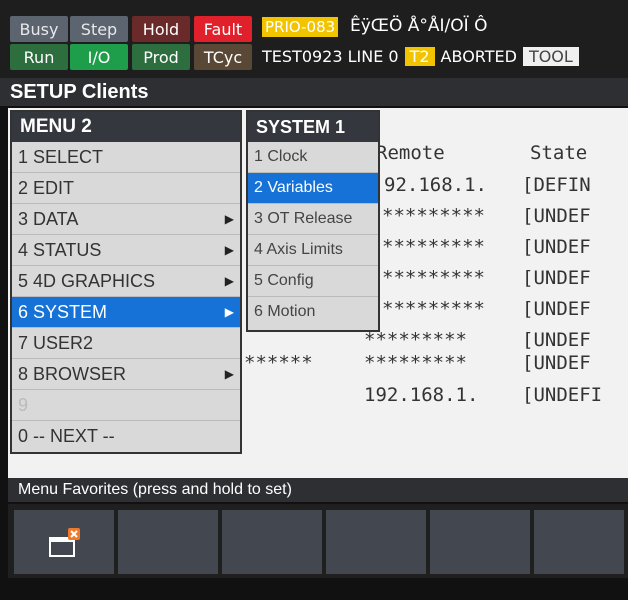  Describe the element at coordinates (126, 157) in the screenshot. I see `menu-item-select: 1 SELECT` at that location.